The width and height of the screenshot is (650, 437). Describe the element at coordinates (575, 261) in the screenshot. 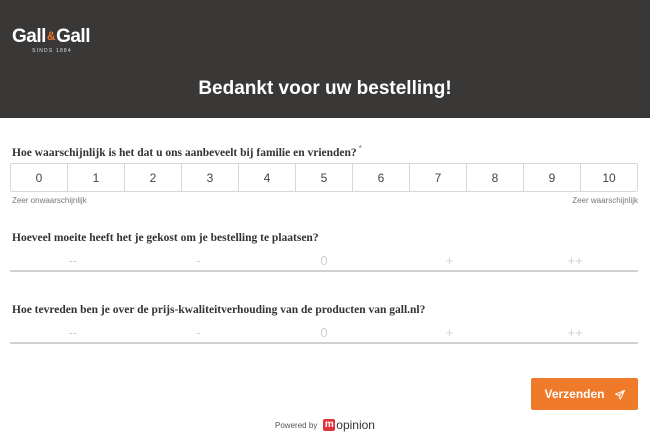

I see `effort-option-very-positive: ++` at that location.